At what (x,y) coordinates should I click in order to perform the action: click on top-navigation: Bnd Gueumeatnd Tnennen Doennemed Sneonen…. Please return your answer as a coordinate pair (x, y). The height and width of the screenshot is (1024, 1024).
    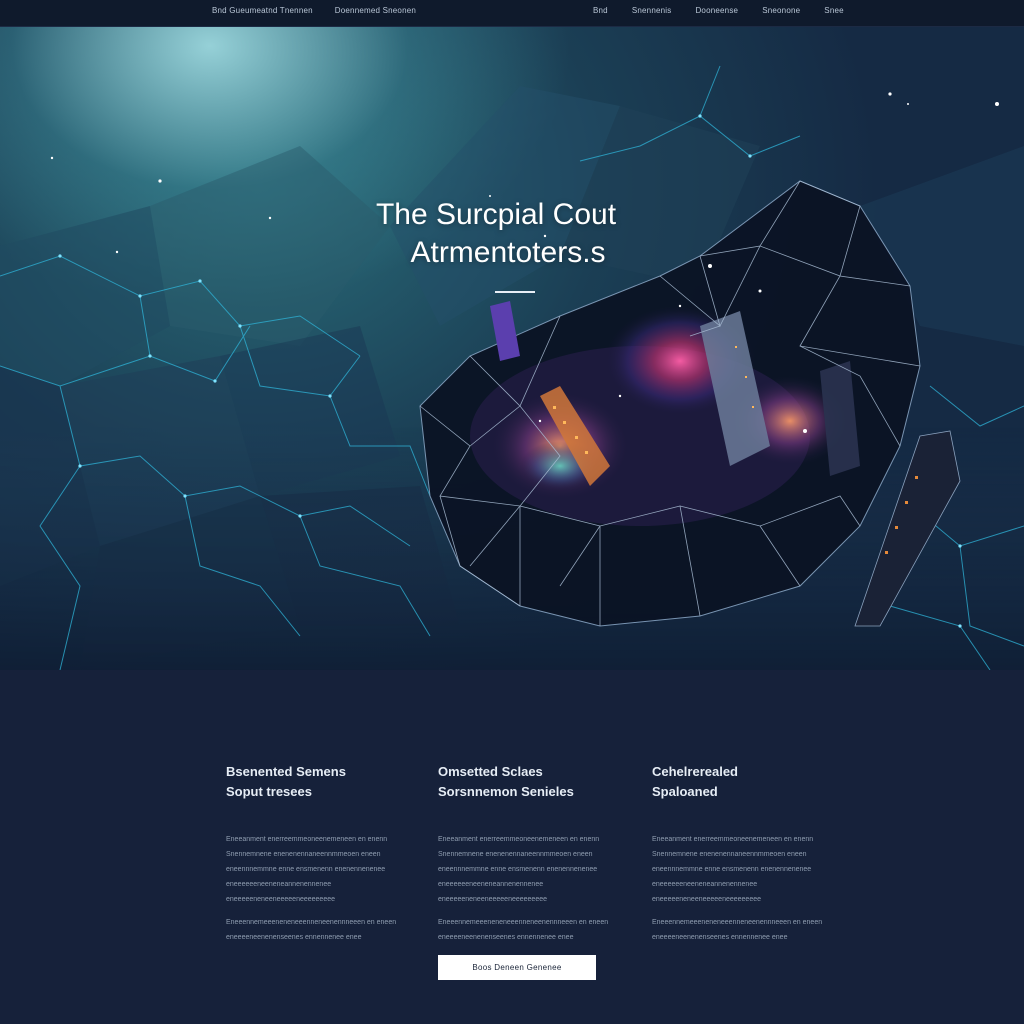
    Looking at the image, I should click on (512, 13).